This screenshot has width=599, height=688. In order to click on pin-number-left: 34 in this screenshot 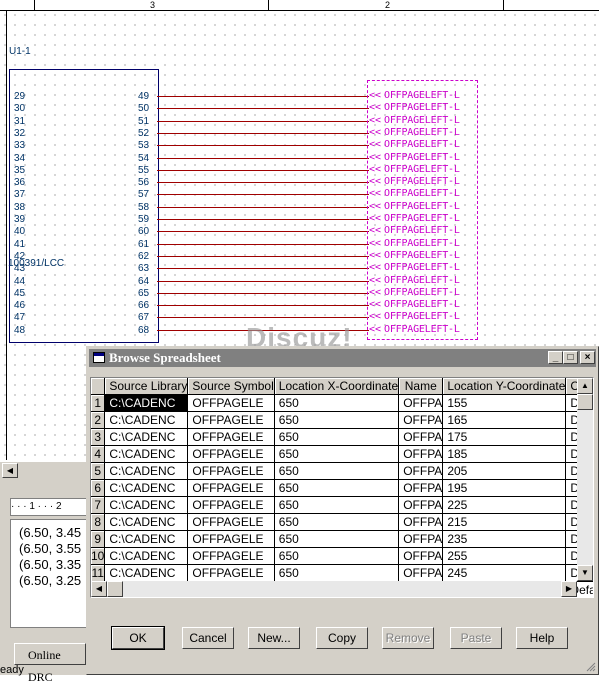, I will do `click(19, 158)`.